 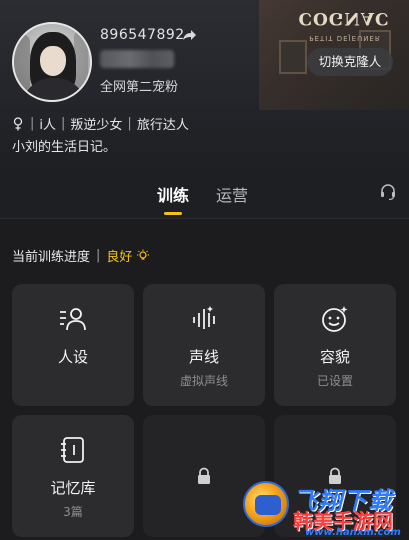 I want to click on progress-status: 良好, so click(x=119, y=257).